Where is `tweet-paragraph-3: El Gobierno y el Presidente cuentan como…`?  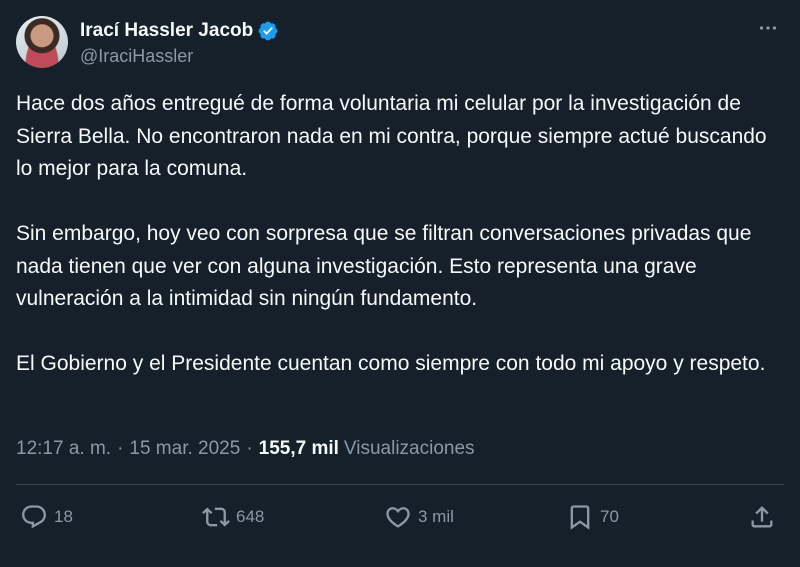
tweet-paragraph-3: El Gobierno y el Presidente cuentan como… is located at coordinates (391, 363).